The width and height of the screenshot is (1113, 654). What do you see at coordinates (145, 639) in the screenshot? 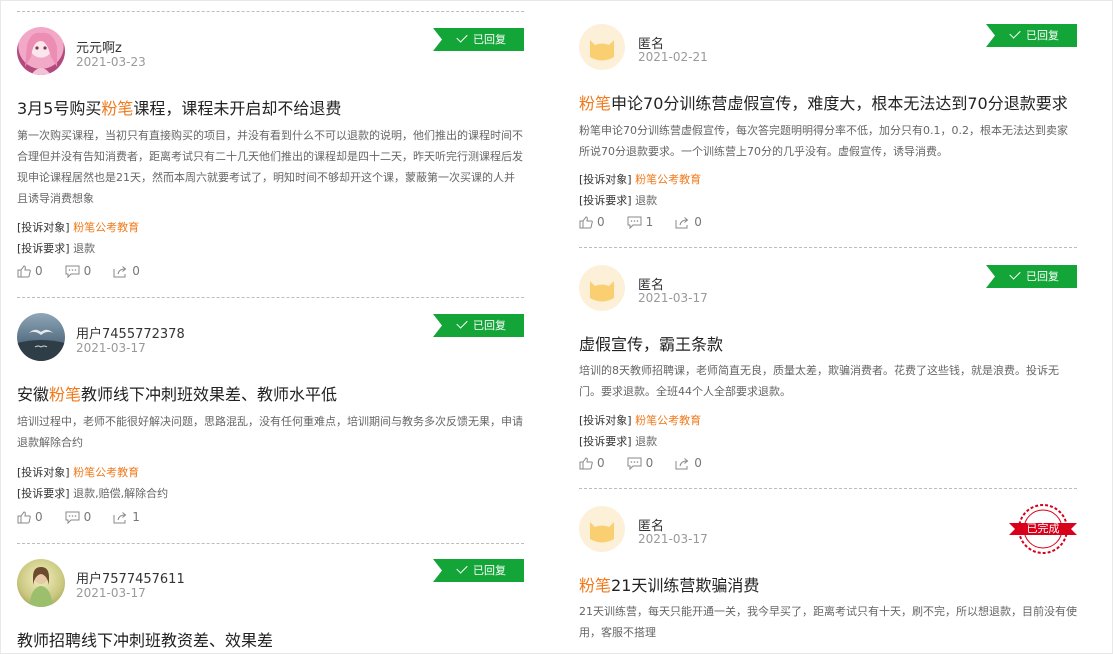
I see `complaint-title: 教师招聘线下冲刺班教资差、效果差` at bounding box center [145, 639].